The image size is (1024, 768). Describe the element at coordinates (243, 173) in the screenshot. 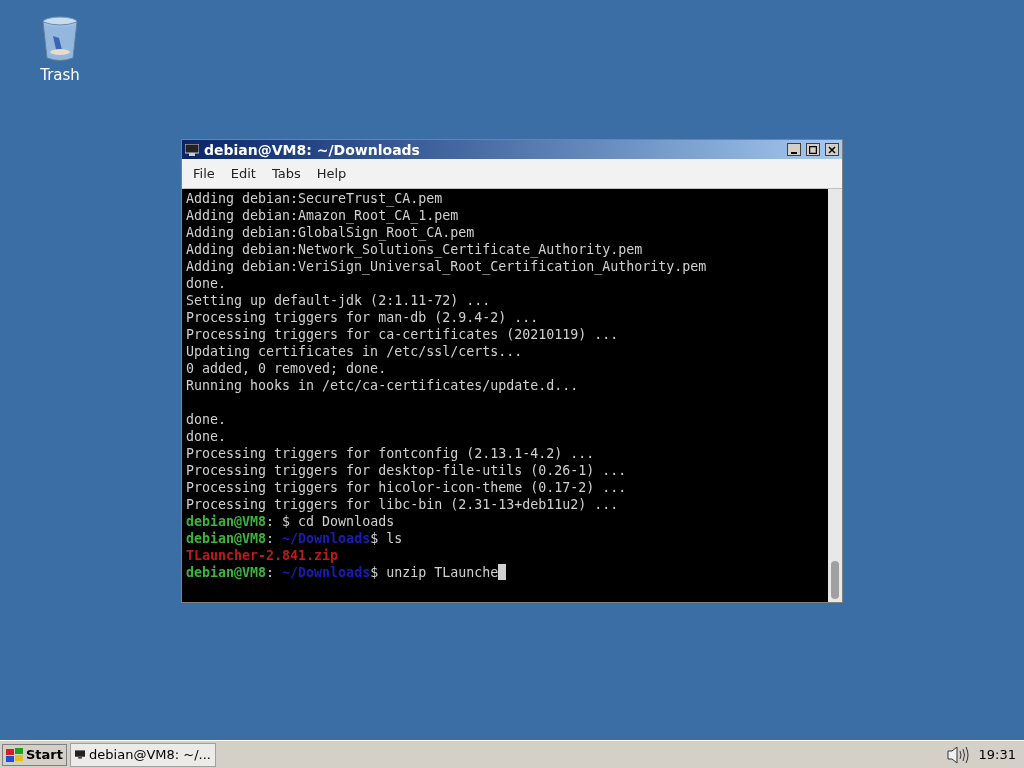

I see `menu-item: Edit` at that location.